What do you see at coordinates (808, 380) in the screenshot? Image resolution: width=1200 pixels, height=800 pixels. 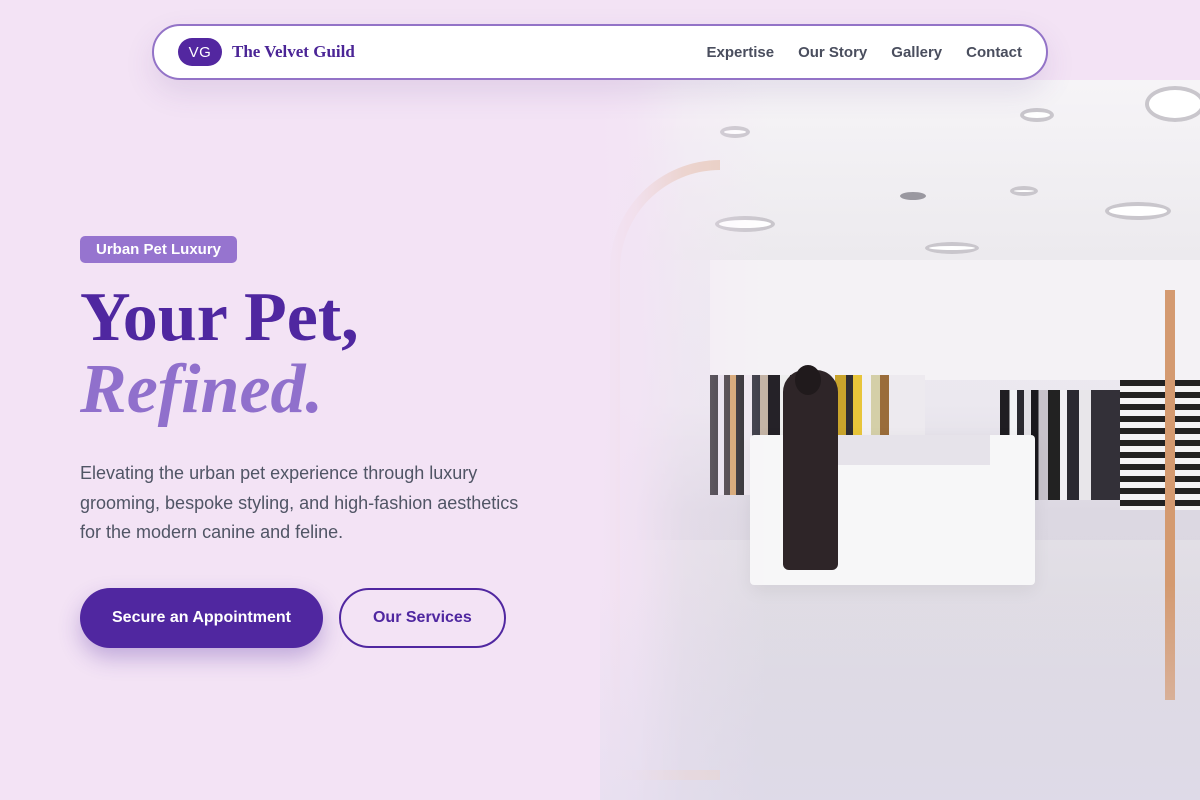 I see `shopper-head` at bounding box center [808, 380].